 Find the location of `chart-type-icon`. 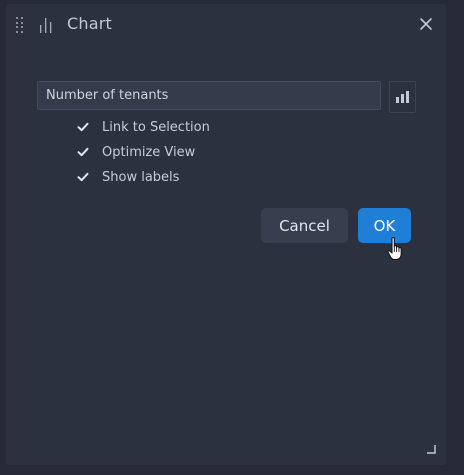

chart-type-icon is located at coordinates (402, 97).